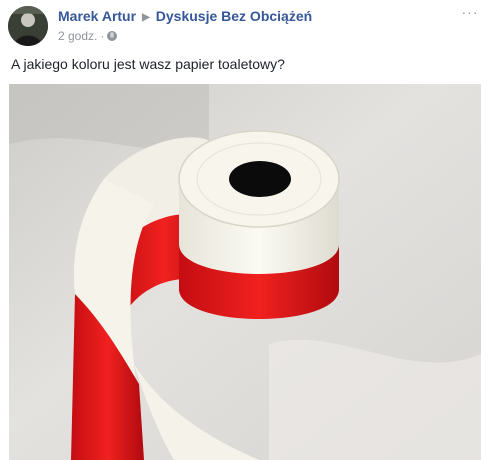 This screenshot has width=489, height=460. I want to click on globe-icon, so click(112, 36).